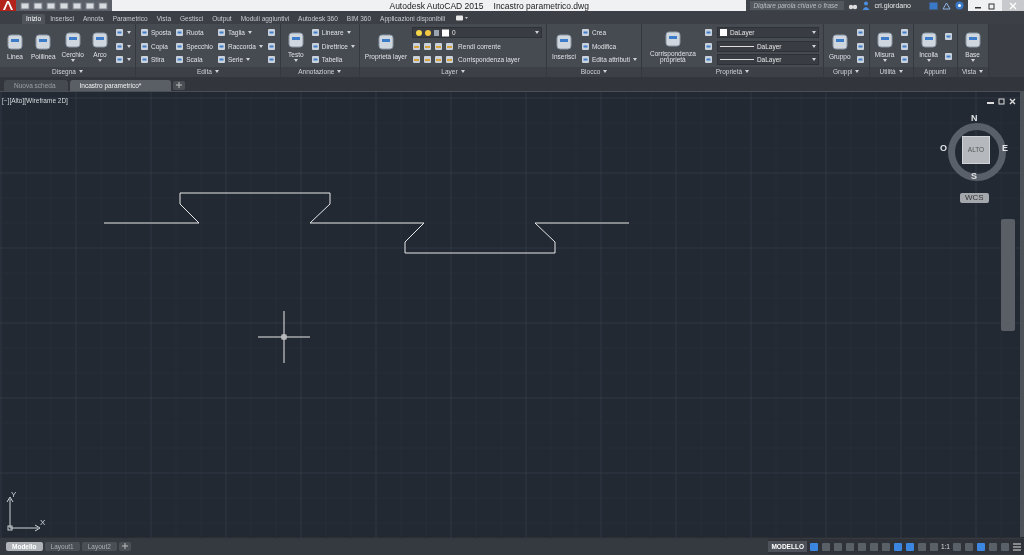 The width and height of the screenshot is (1024, 555). I want to click on compass-letter: N, so click(974, 118).